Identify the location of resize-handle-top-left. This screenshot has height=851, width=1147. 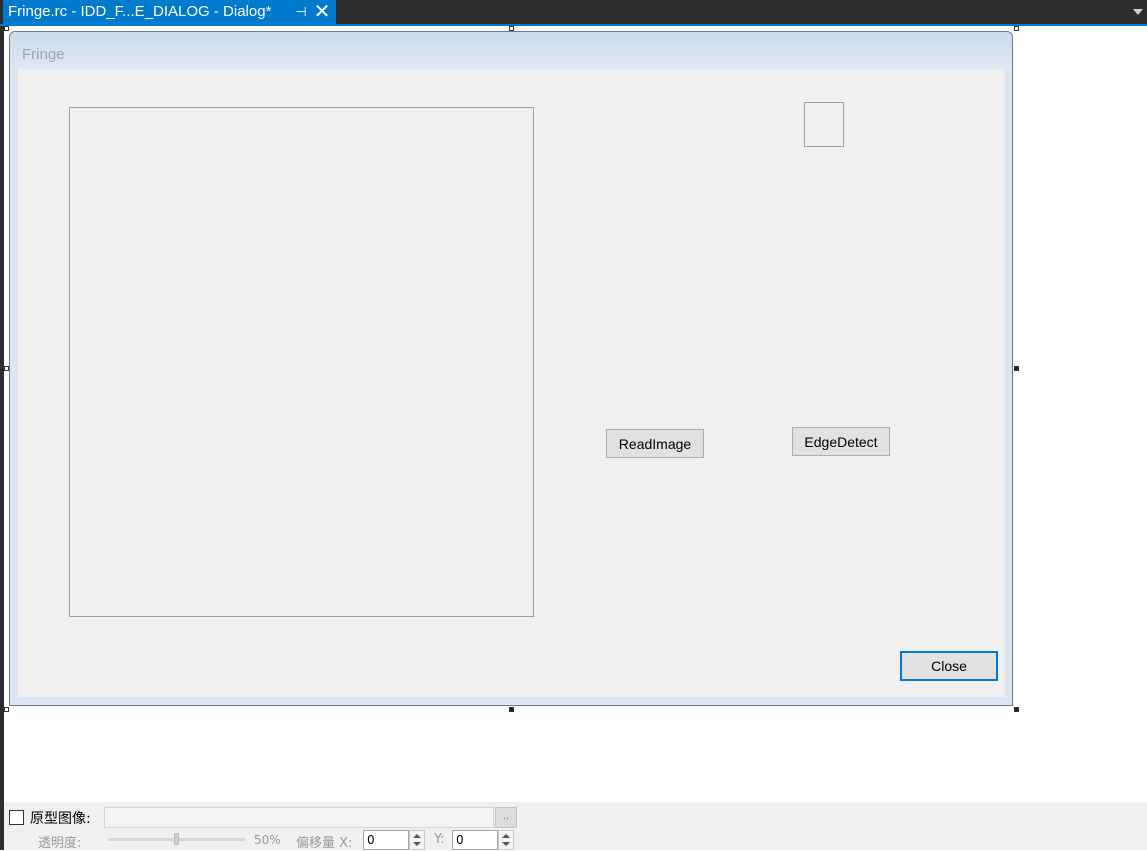
(6, 28).